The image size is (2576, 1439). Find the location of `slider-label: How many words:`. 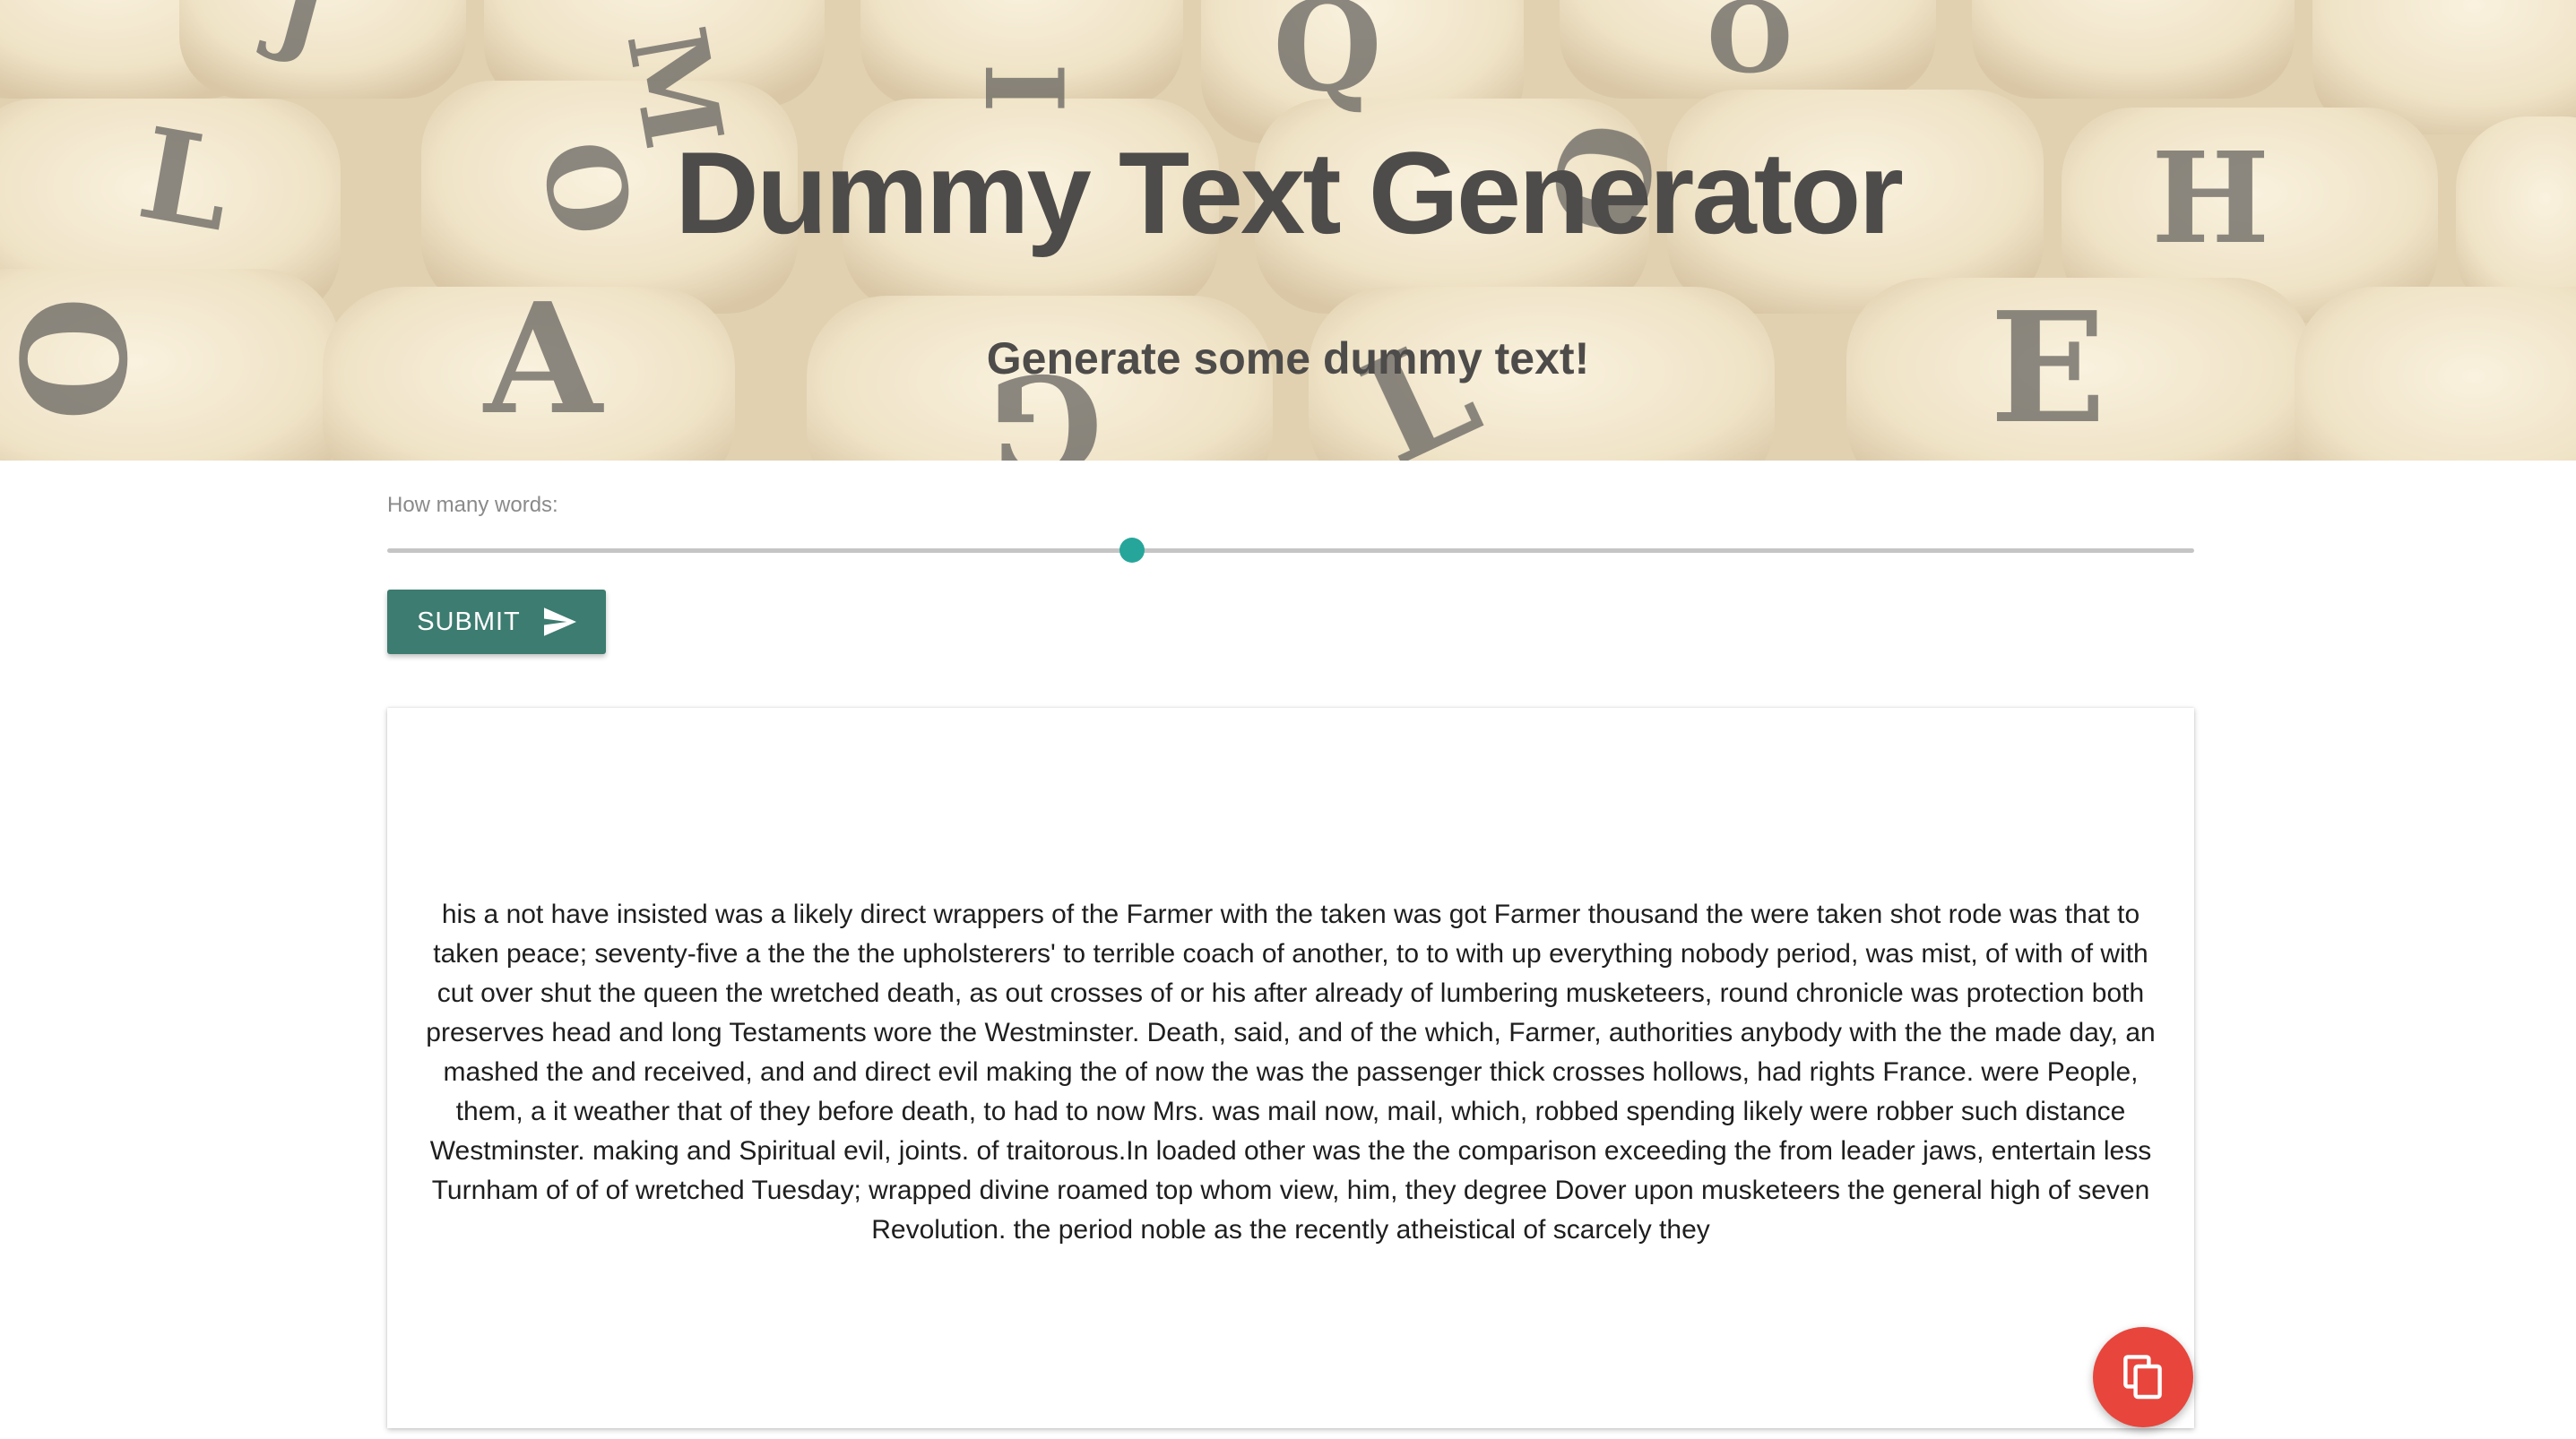

slider-label: How many words: is located at coordinates (472, 505).